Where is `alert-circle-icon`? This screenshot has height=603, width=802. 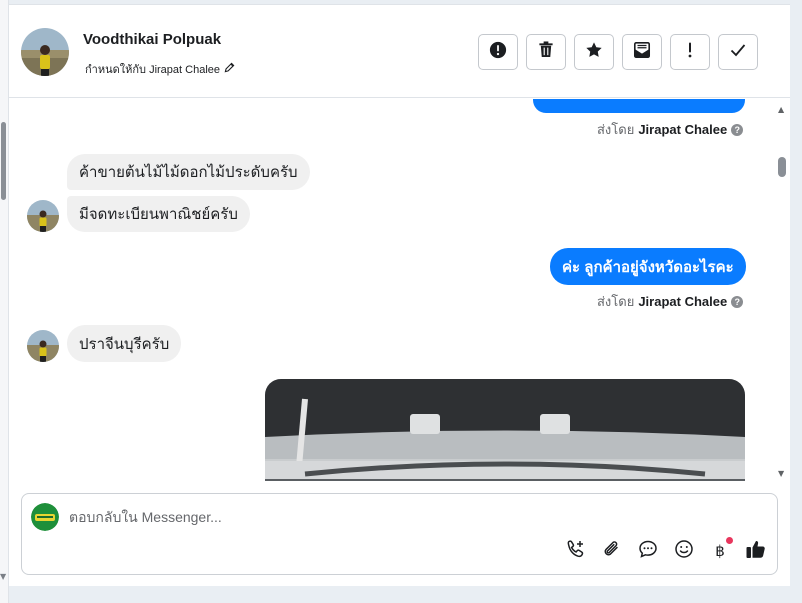
alert-circle-icon is located at coordinates (498, 52).